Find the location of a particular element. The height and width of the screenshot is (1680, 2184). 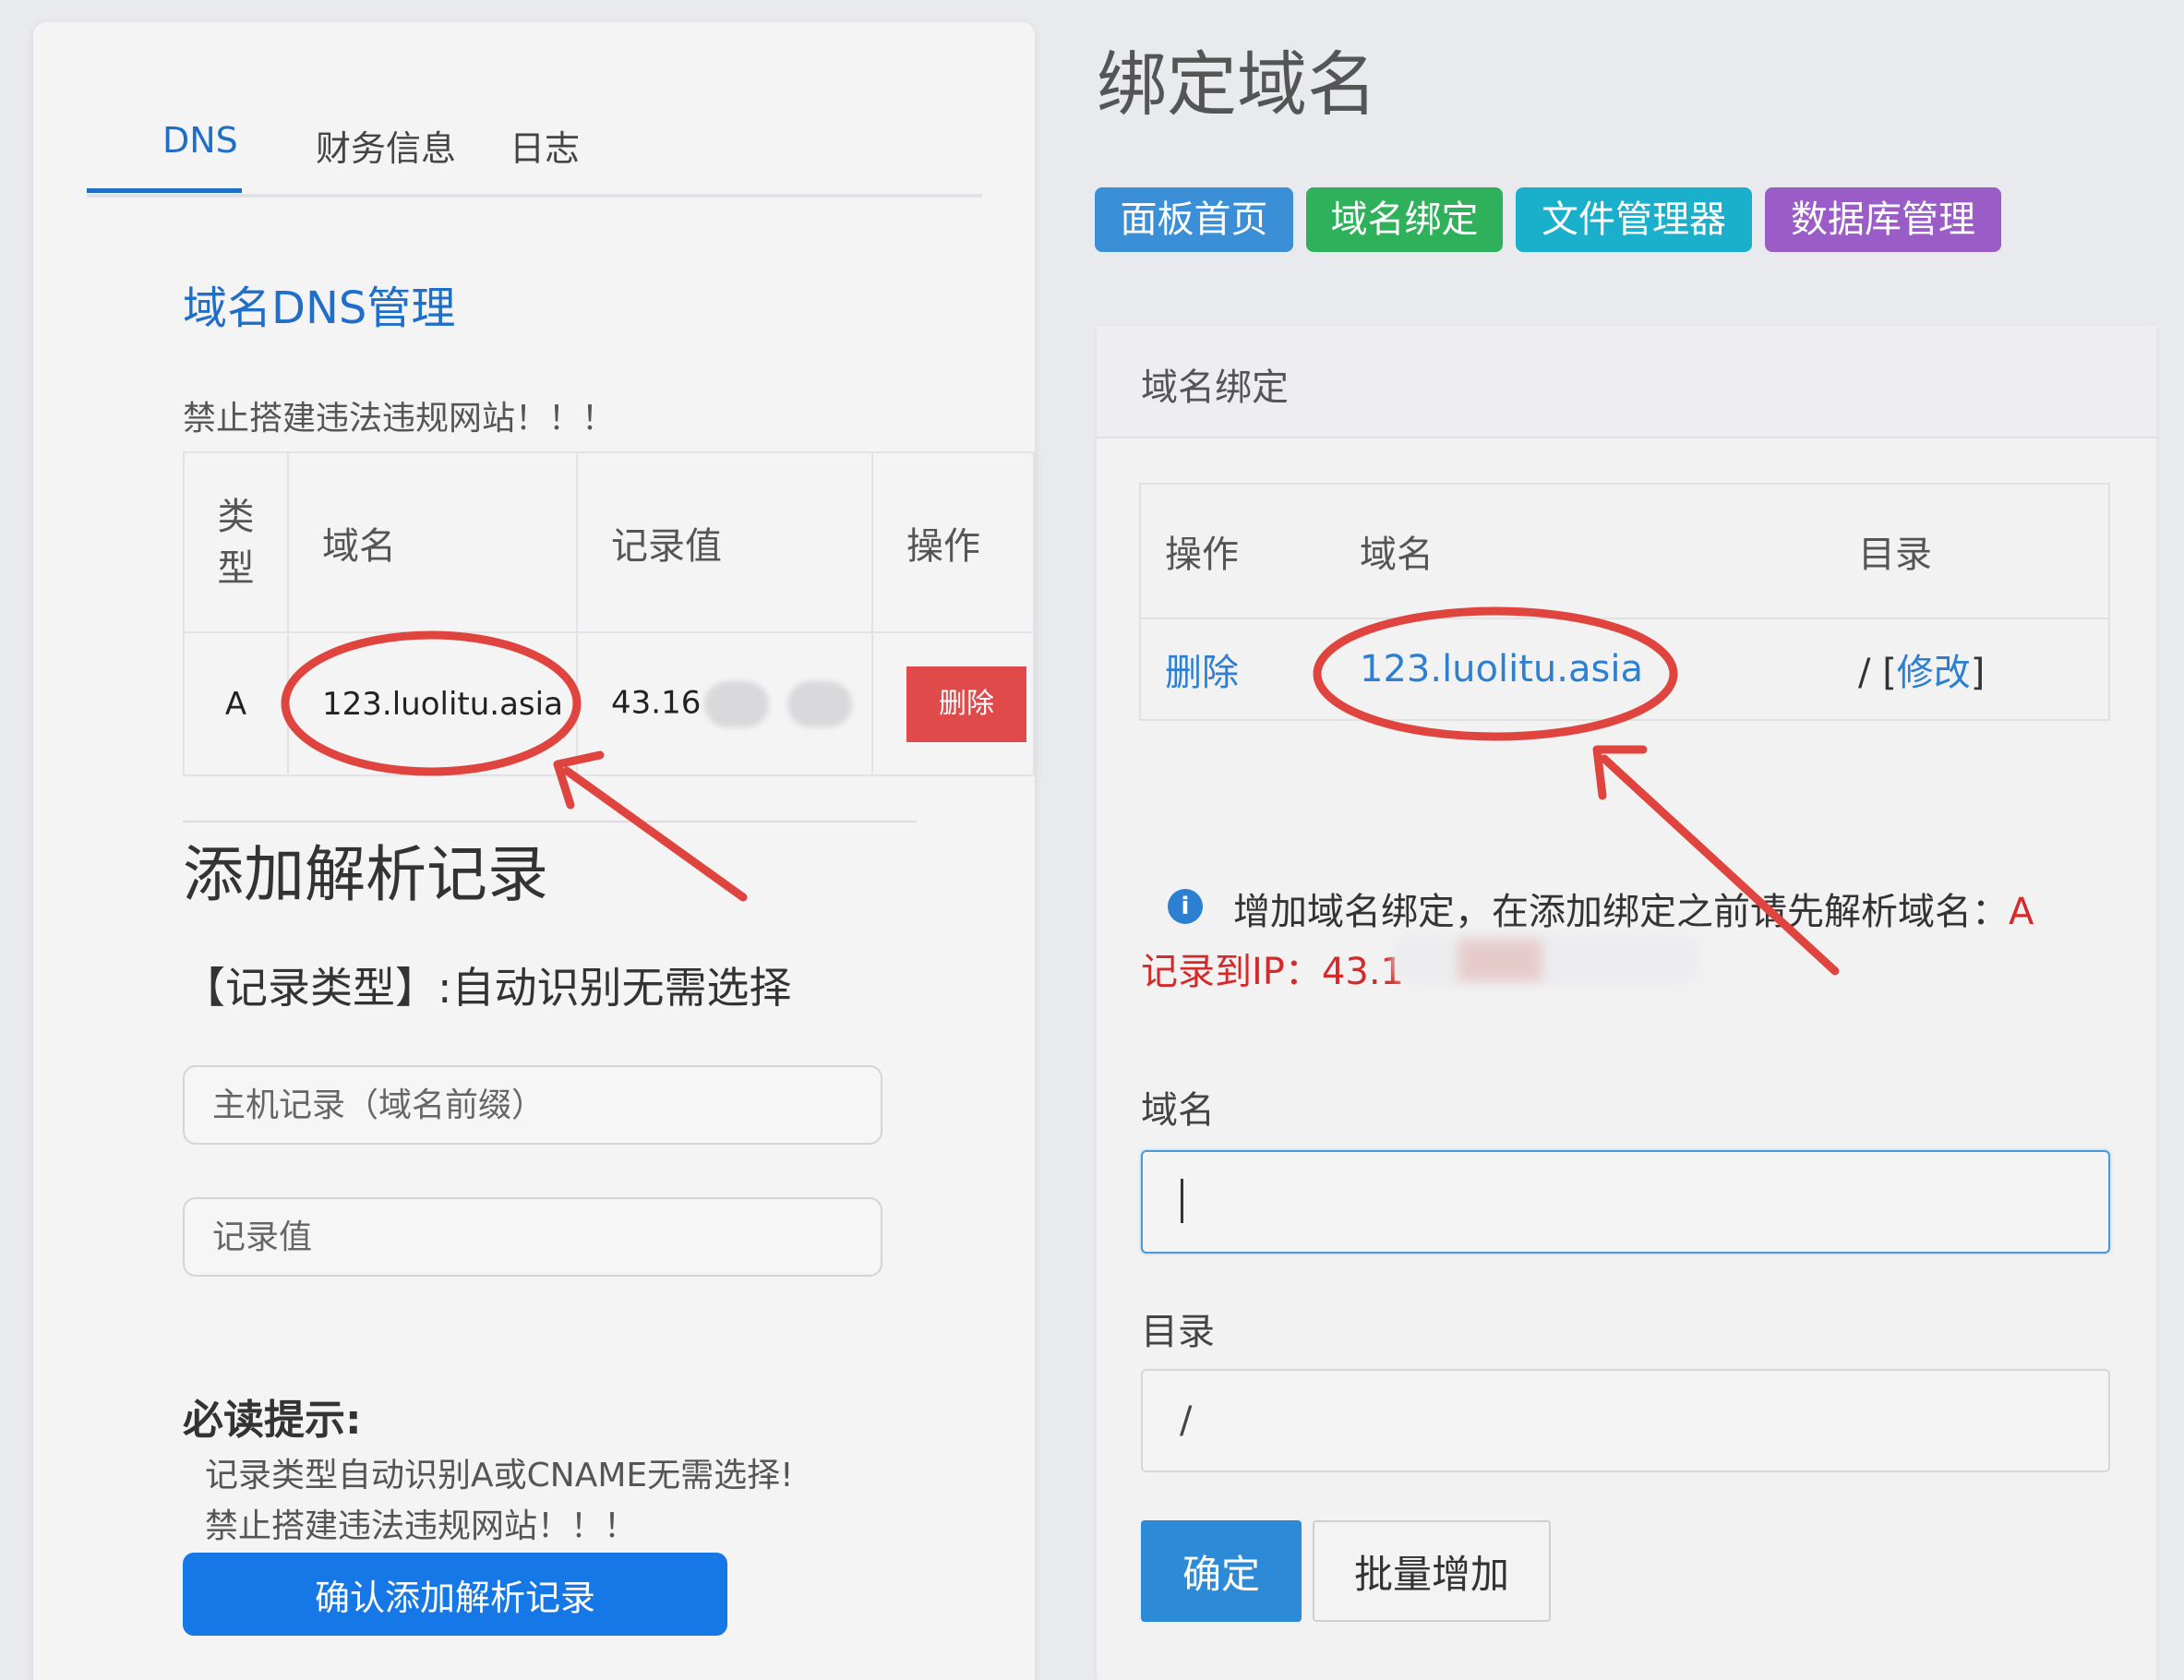

binding-domain-link: 123.luolitu.asia is located at coordinates (1501, 669).